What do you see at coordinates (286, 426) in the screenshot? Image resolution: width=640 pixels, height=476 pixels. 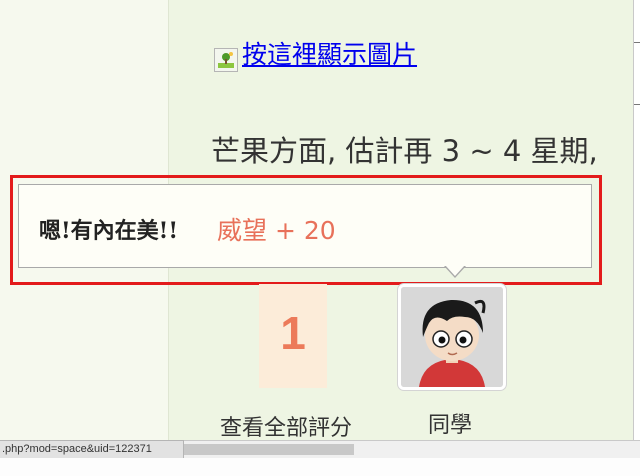 I see `view-all-ratings-link: 查看全部評分` at bounding box center [286, 426].